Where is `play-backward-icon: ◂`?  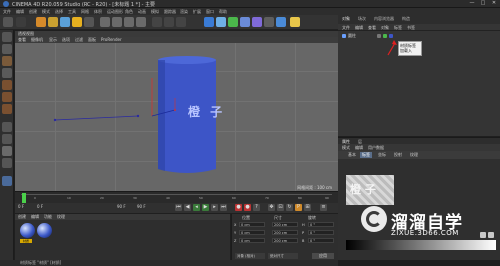
play-backward-icon: ◂ is located at coordinates (196, 207).